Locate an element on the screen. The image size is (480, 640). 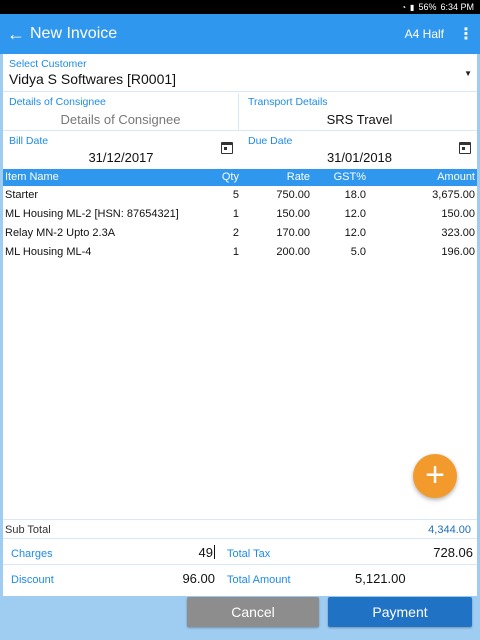
charges-row: Charges 49 Total Tax 728.06 is located at coordinates (240, 552).